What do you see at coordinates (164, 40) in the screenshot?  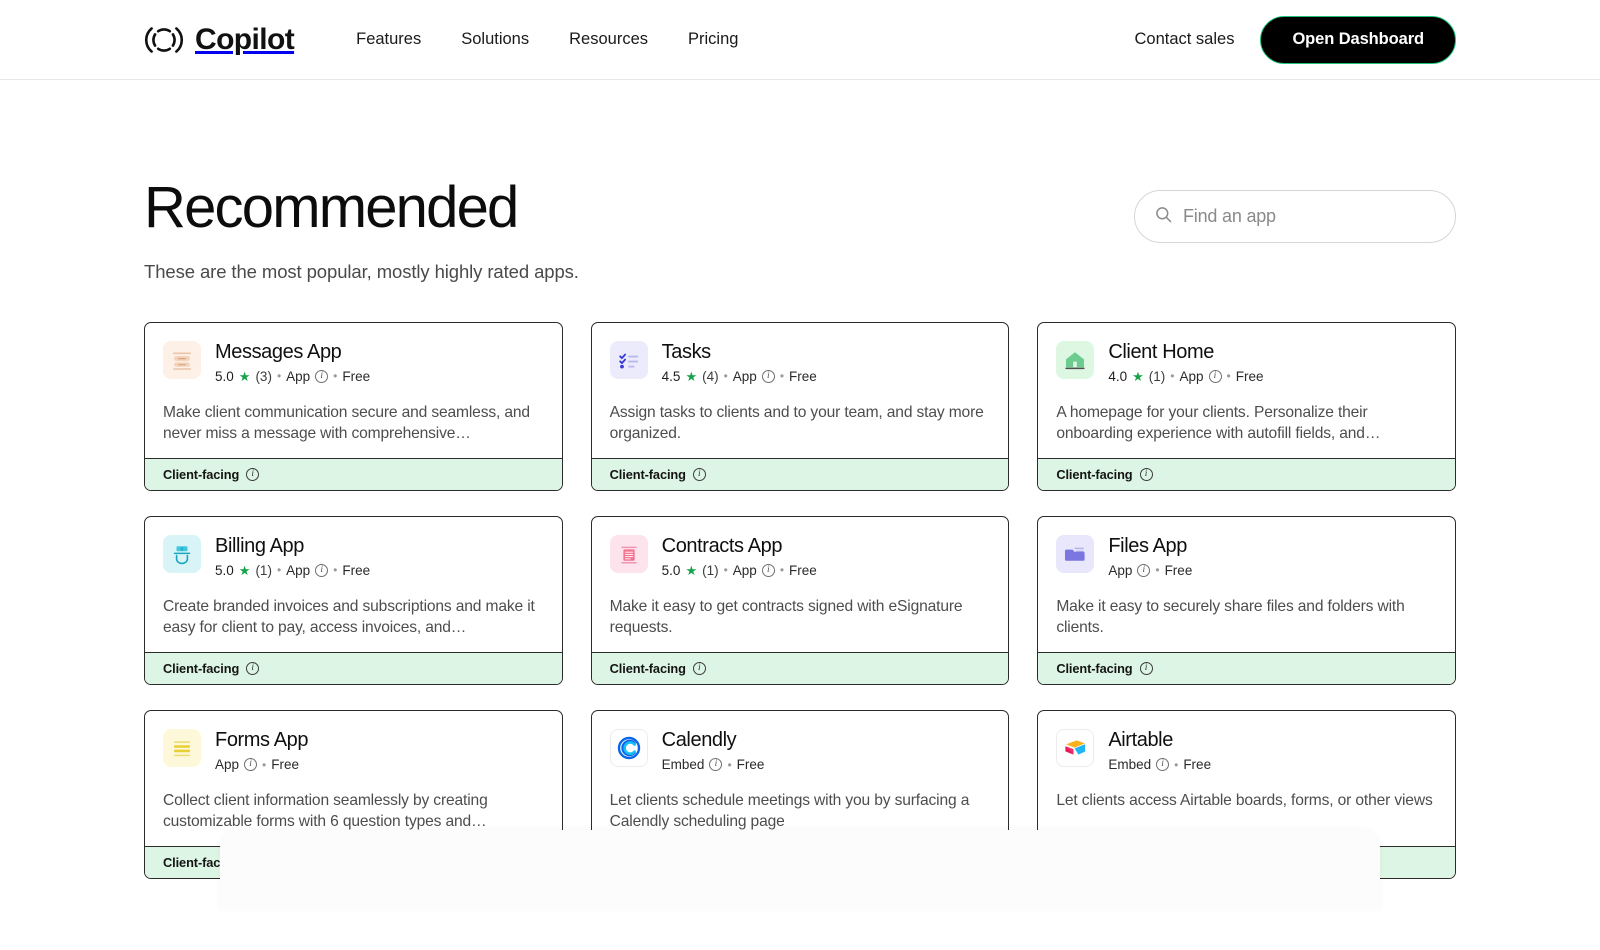 I see `copilot-dashed-circle-logo-icon` at bounding box center [164, 40].